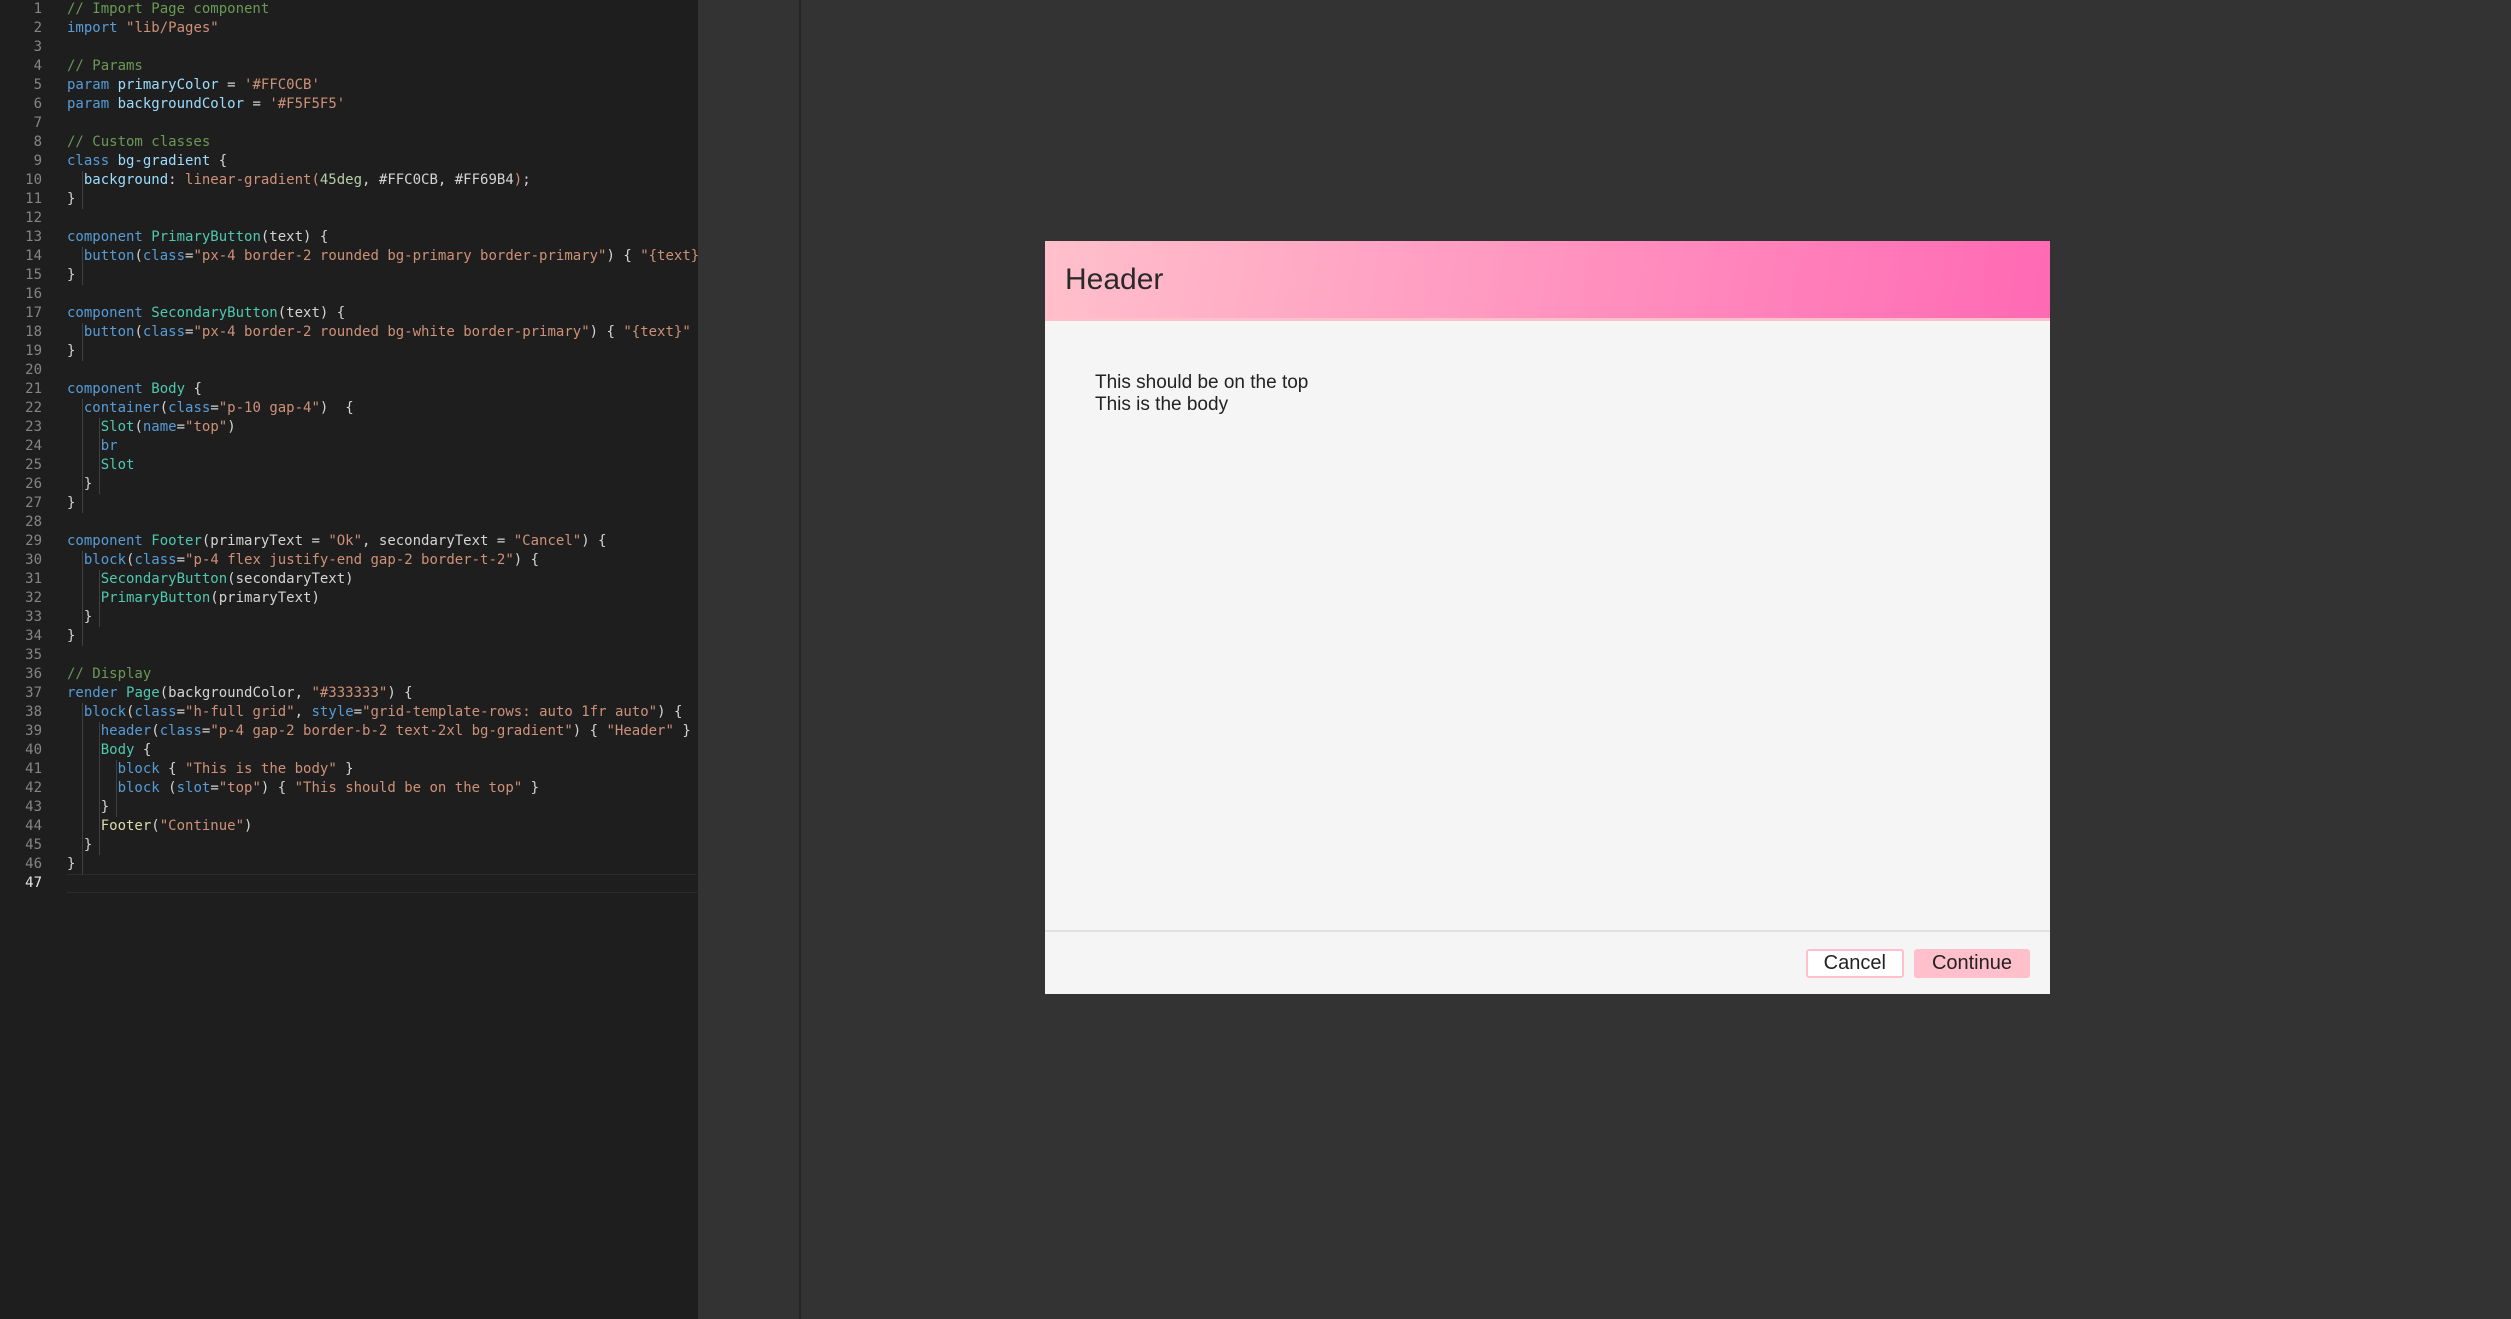  I want to click on code-token: "Header", so click(640, 731).